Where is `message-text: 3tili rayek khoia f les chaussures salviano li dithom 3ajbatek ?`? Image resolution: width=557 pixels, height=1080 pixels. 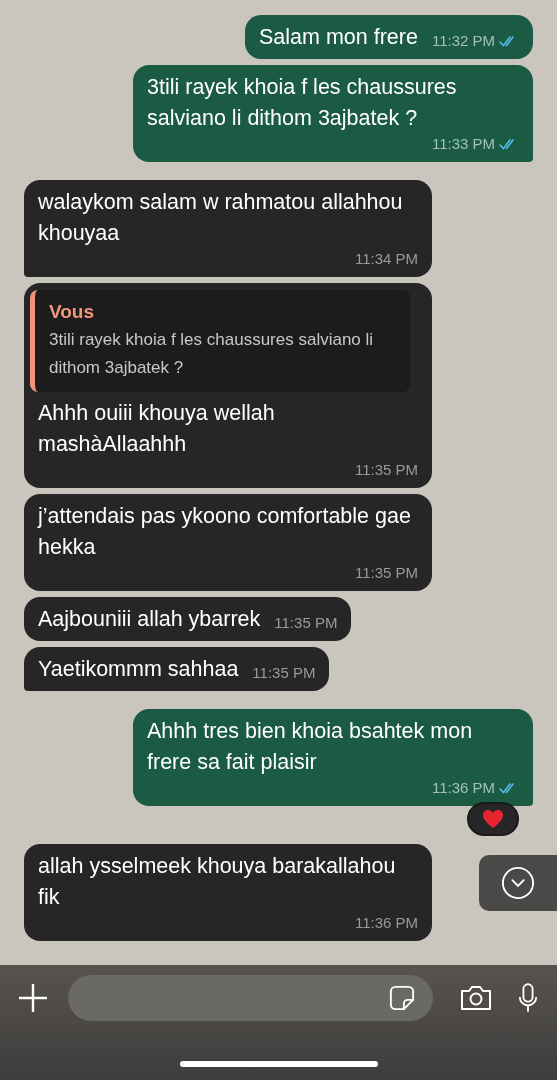
message-text: 3tili rayek khoia f les chaussures salviano li dithom 3ajbatek ? is located at coordinates (302, 103).